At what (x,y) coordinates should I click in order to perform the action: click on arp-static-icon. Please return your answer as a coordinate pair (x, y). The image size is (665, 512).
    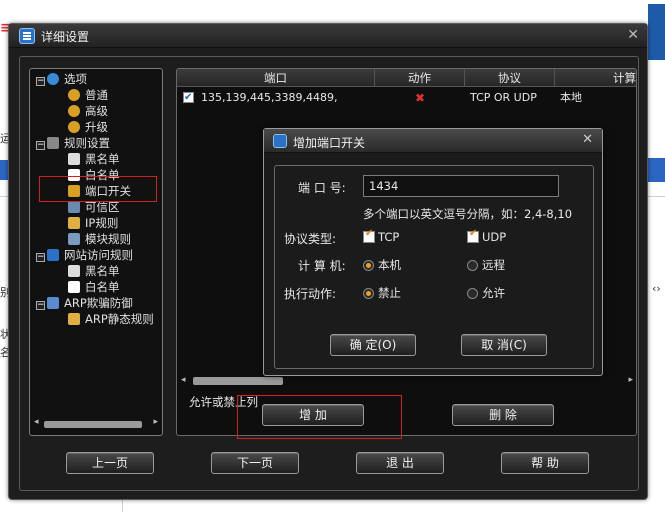
    Looking at the image, I should click on (74, 319).